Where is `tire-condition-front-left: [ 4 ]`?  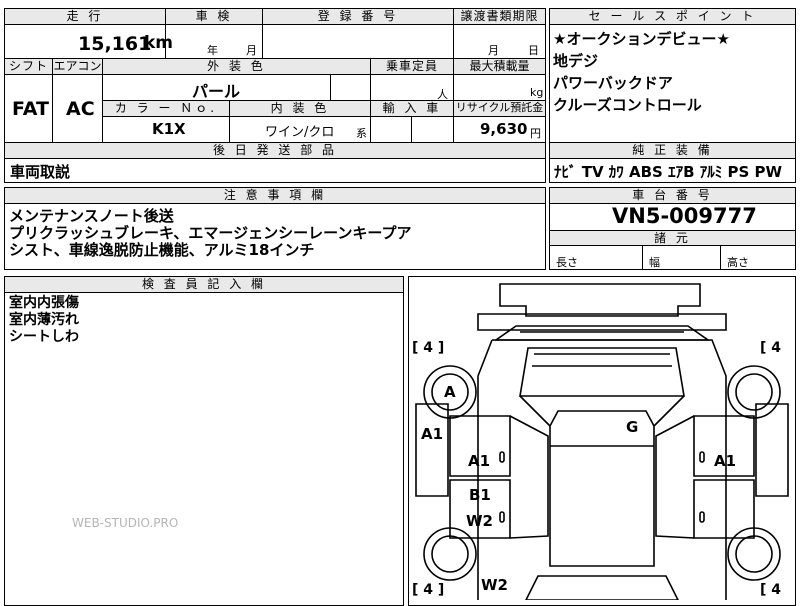
tire-condition-front-left: [ 4 ] is located at coordinates (428, 348).